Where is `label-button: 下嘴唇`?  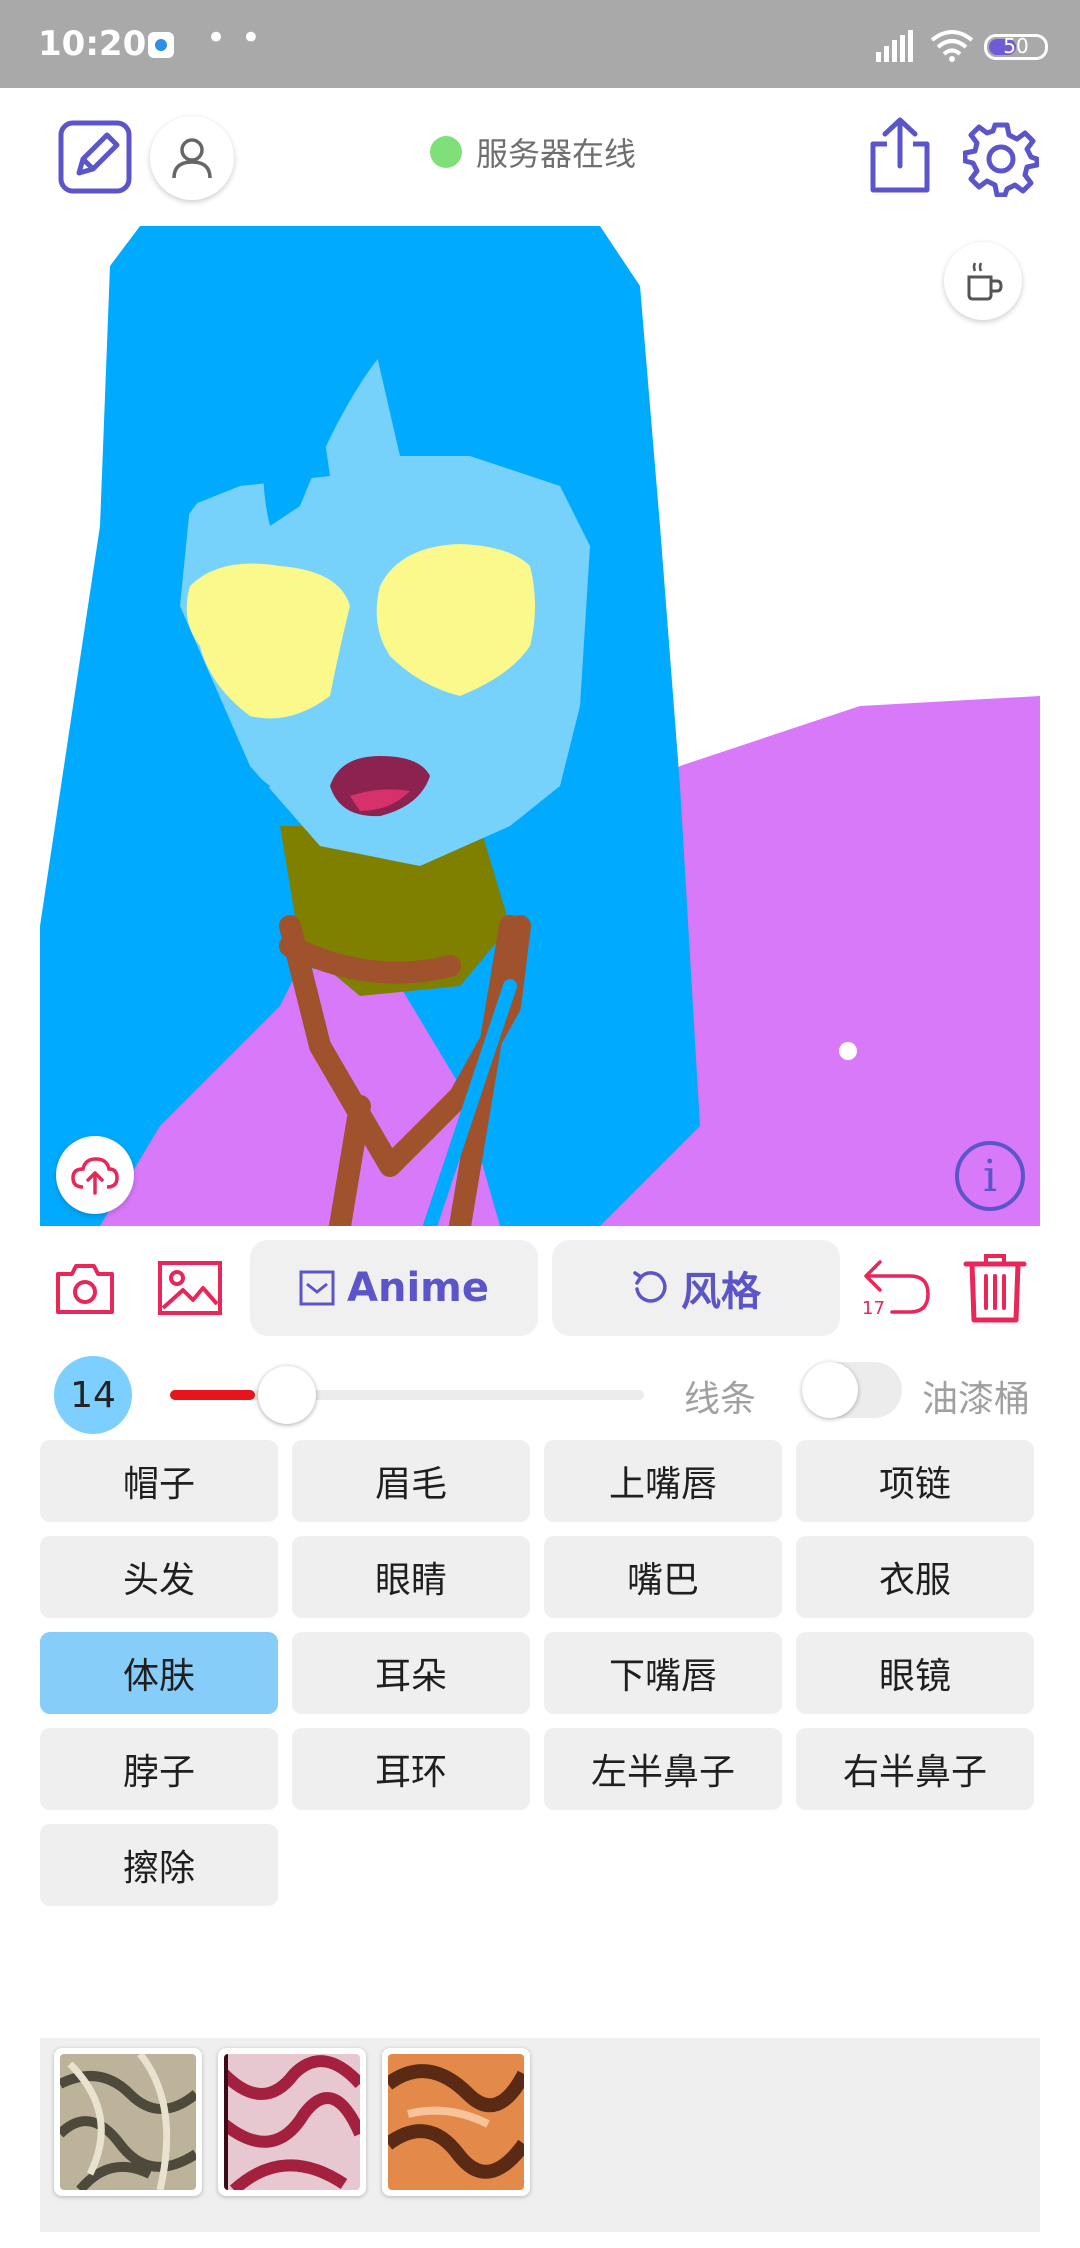 label-button: 下嘴唇 is located at coordinates (663, 1673).